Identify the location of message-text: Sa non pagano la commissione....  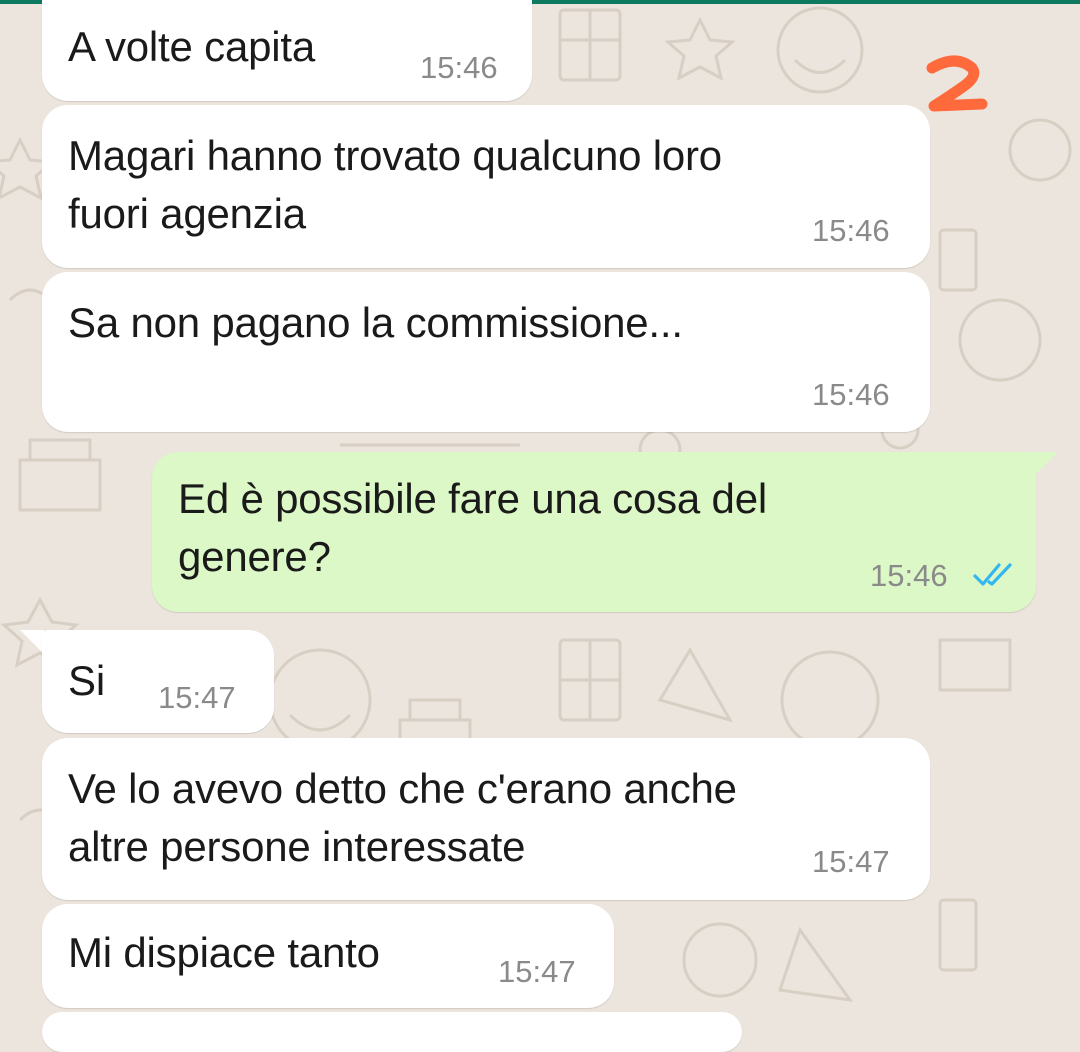
(375, 322).